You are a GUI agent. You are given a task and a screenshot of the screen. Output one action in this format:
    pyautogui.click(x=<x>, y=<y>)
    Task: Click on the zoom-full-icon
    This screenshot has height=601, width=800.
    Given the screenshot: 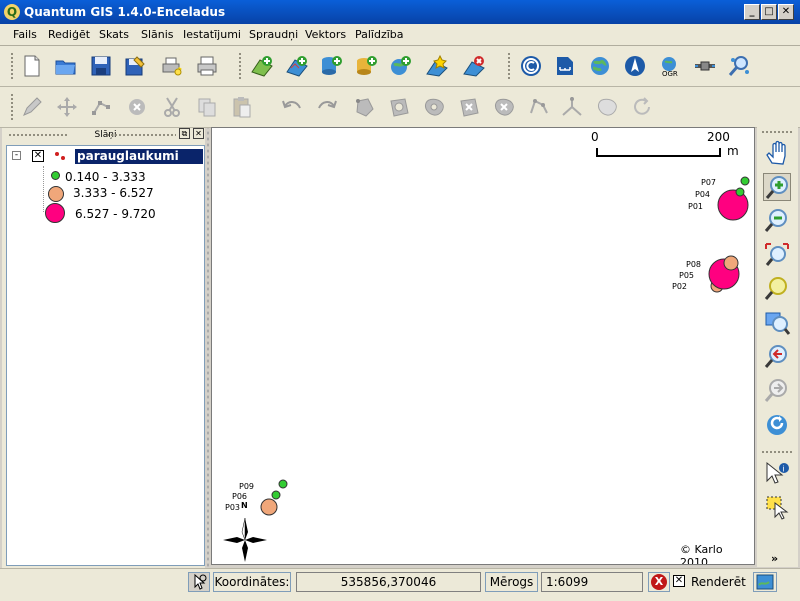 What is the action you would take?
    pyautogui.click(x=777, y=255)
    